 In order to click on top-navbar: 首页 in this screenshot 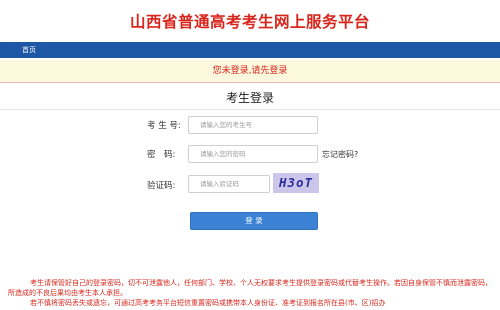, I will do `click(250, 50)`.